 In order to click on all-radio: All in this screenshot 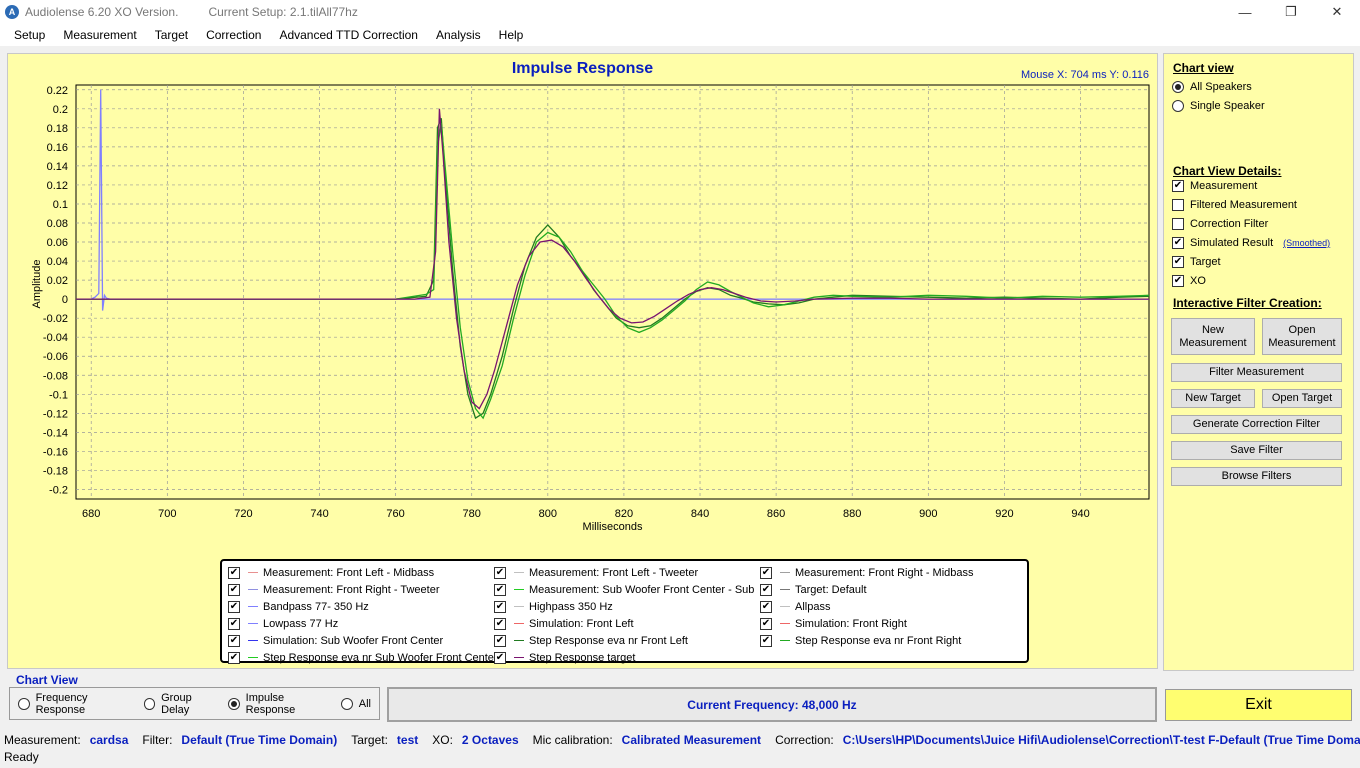, I will do `click(355, 703)`.